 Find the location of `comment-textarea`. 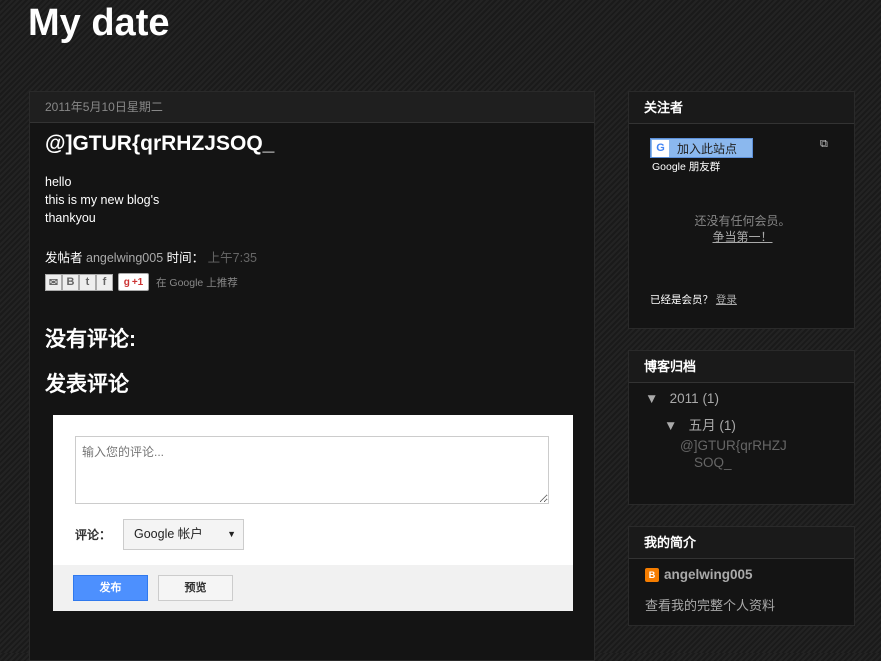

comment-textarea is located at coordinates (312, 470).